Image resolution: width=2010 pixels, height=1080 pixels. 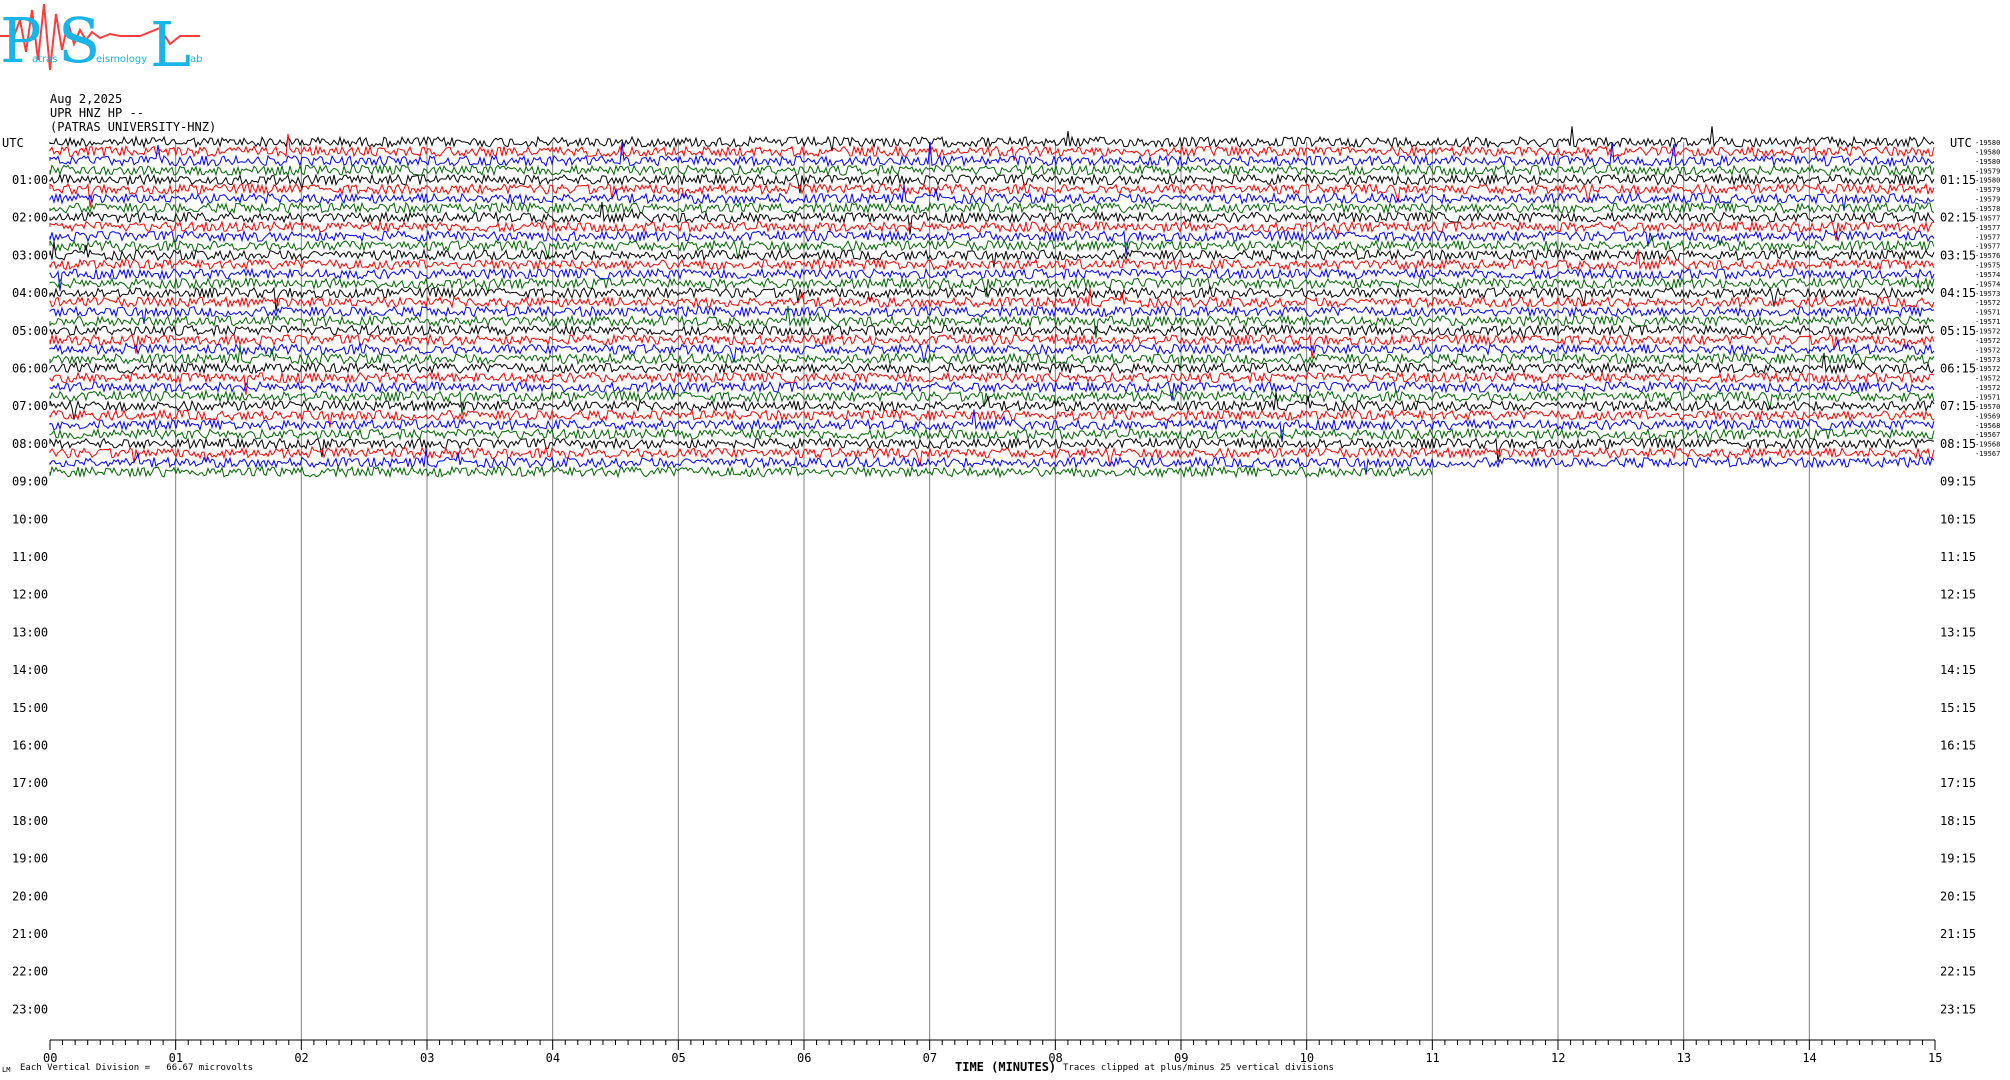 I want to click on x-tick-label: 02, so click(x=301, y=1058).